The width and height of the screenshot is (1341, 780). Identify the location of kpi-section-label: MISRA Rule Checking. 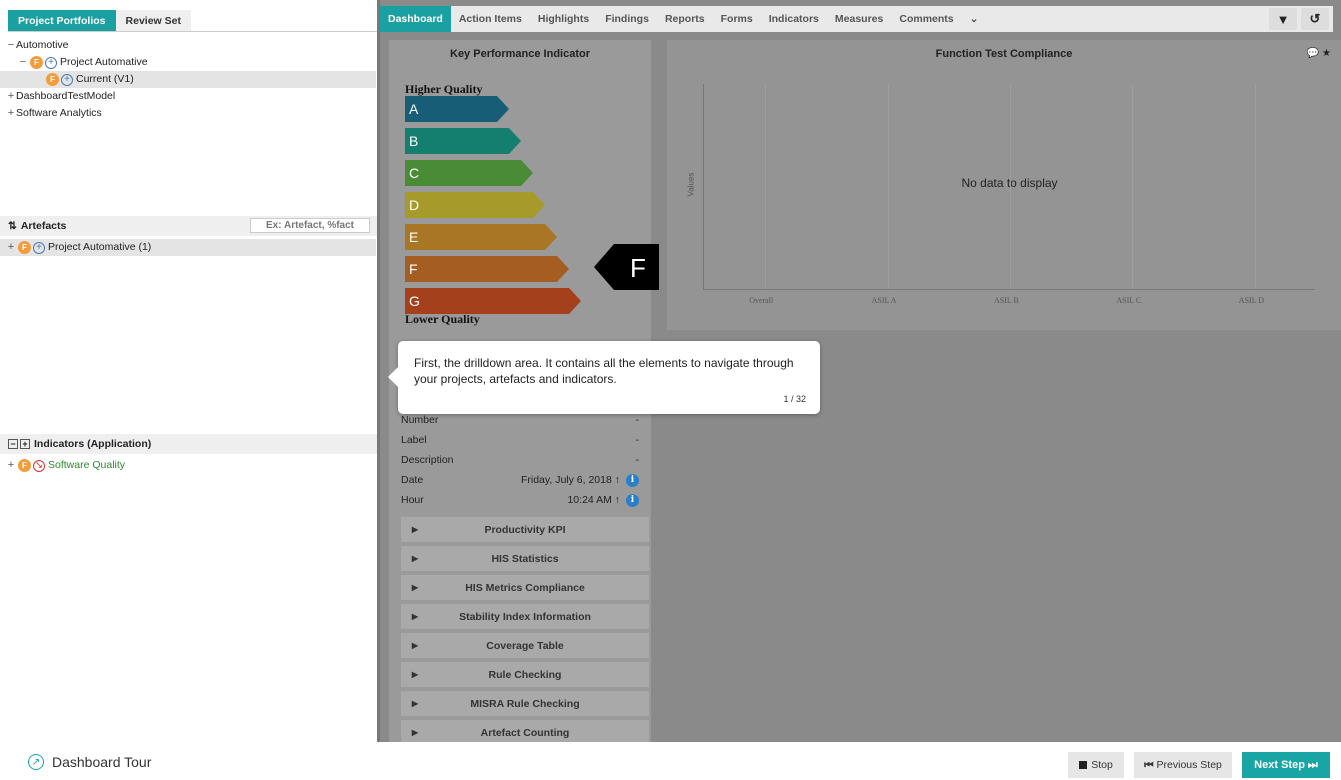
(525, 703).